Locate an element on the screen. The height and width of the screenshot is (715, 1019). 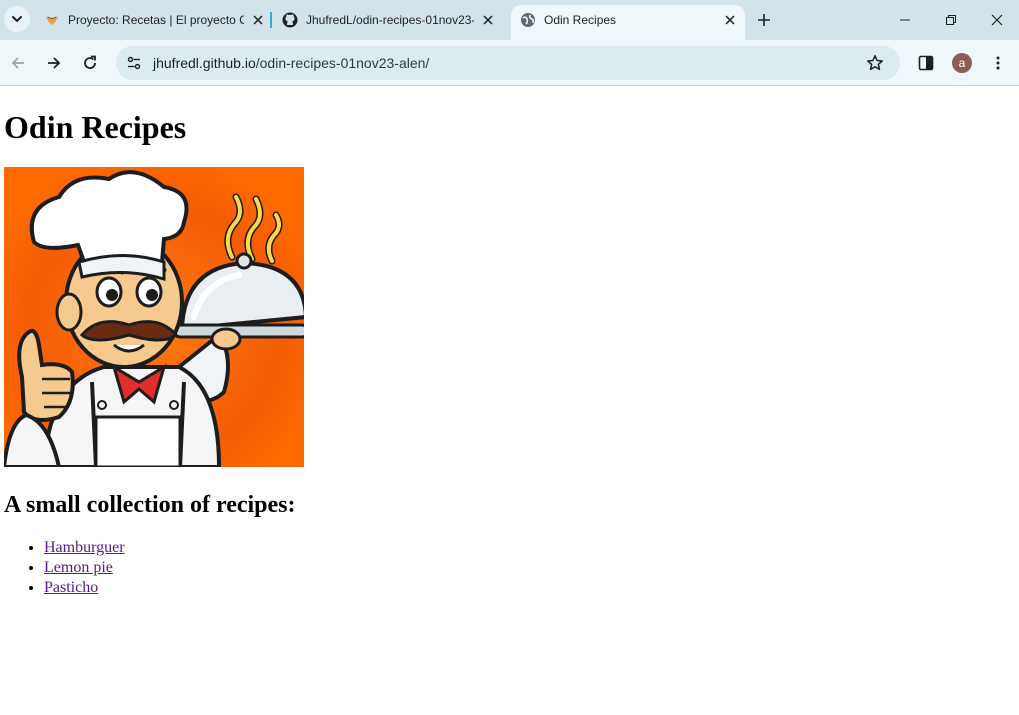
recipe-link-pasticho: Pasticho is located at coordinates (71, 587).